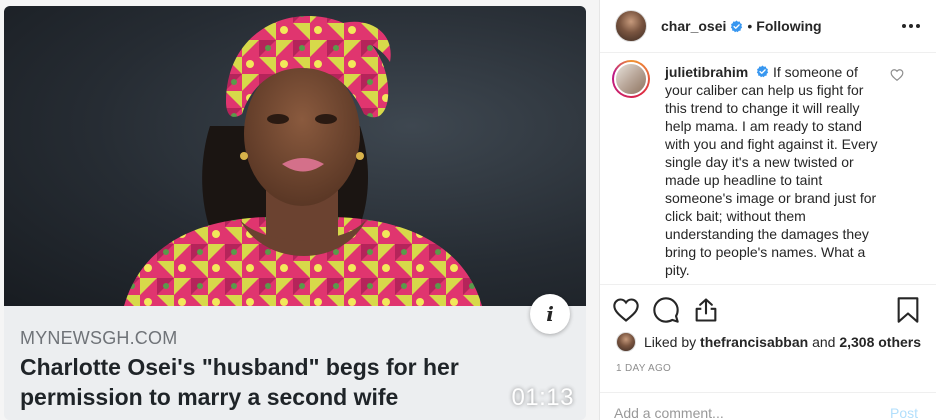  I want to click on likes-prefix: Liked by, so click(670, 342).